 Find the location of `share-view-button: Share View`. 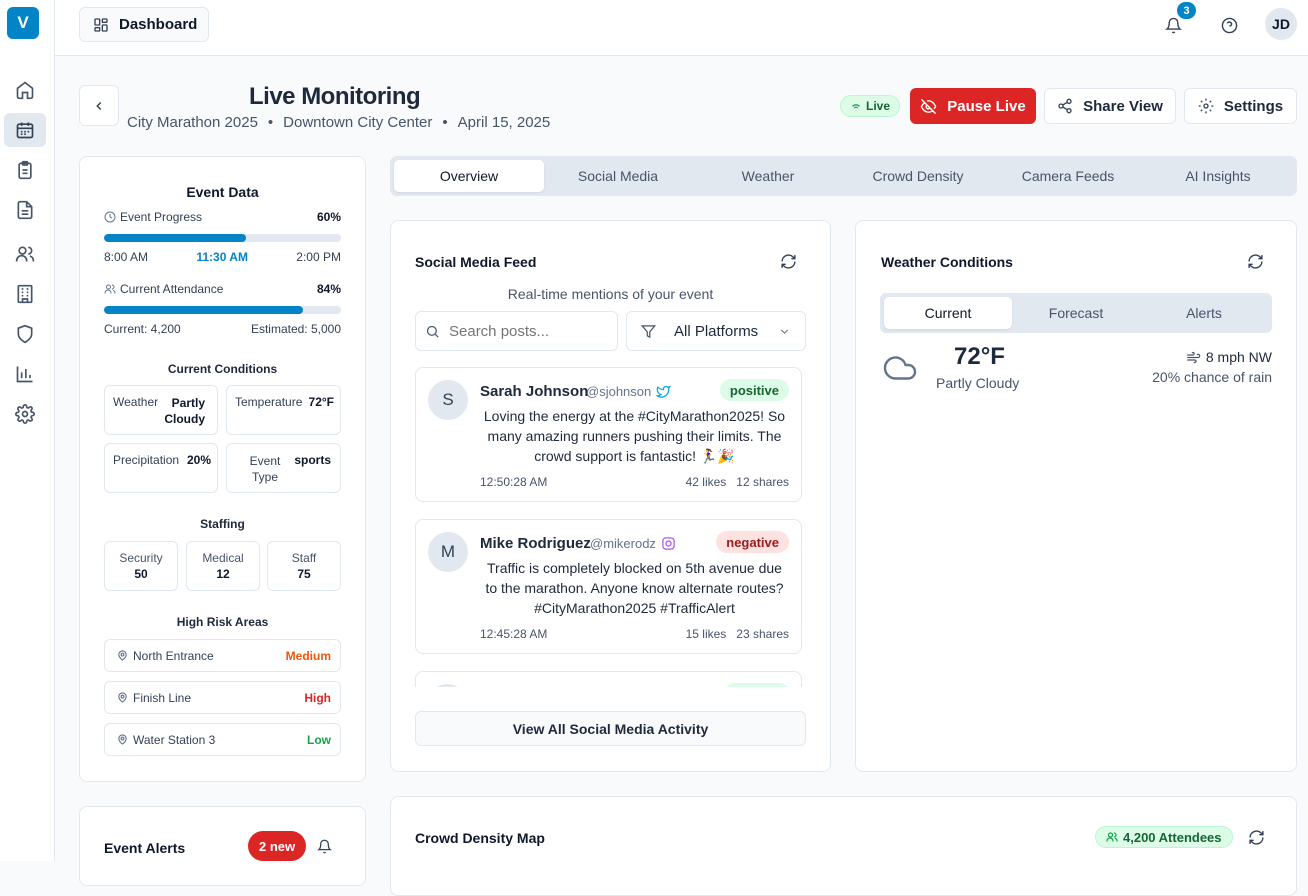

share-view-button: Share View is located at coordinates (1110, 106).